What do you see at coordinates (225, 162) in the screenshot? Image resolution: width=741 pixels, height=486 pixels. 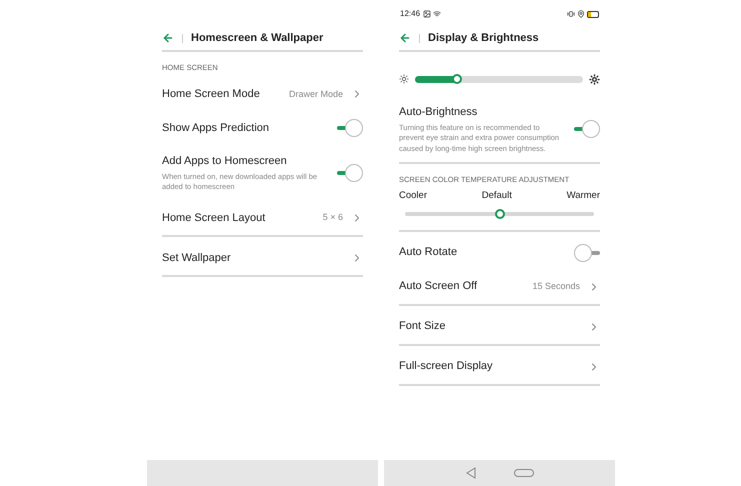 I see `row-label: Add Apps to Homescreen` at bounding box center [225, 162].